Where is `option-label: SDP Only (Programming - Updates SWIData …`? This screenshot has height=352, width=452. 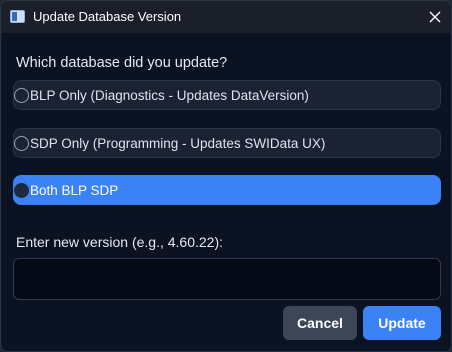
option-label: SDP Only (Programming - Updates SWIData … is located at coordinates (178, 143).